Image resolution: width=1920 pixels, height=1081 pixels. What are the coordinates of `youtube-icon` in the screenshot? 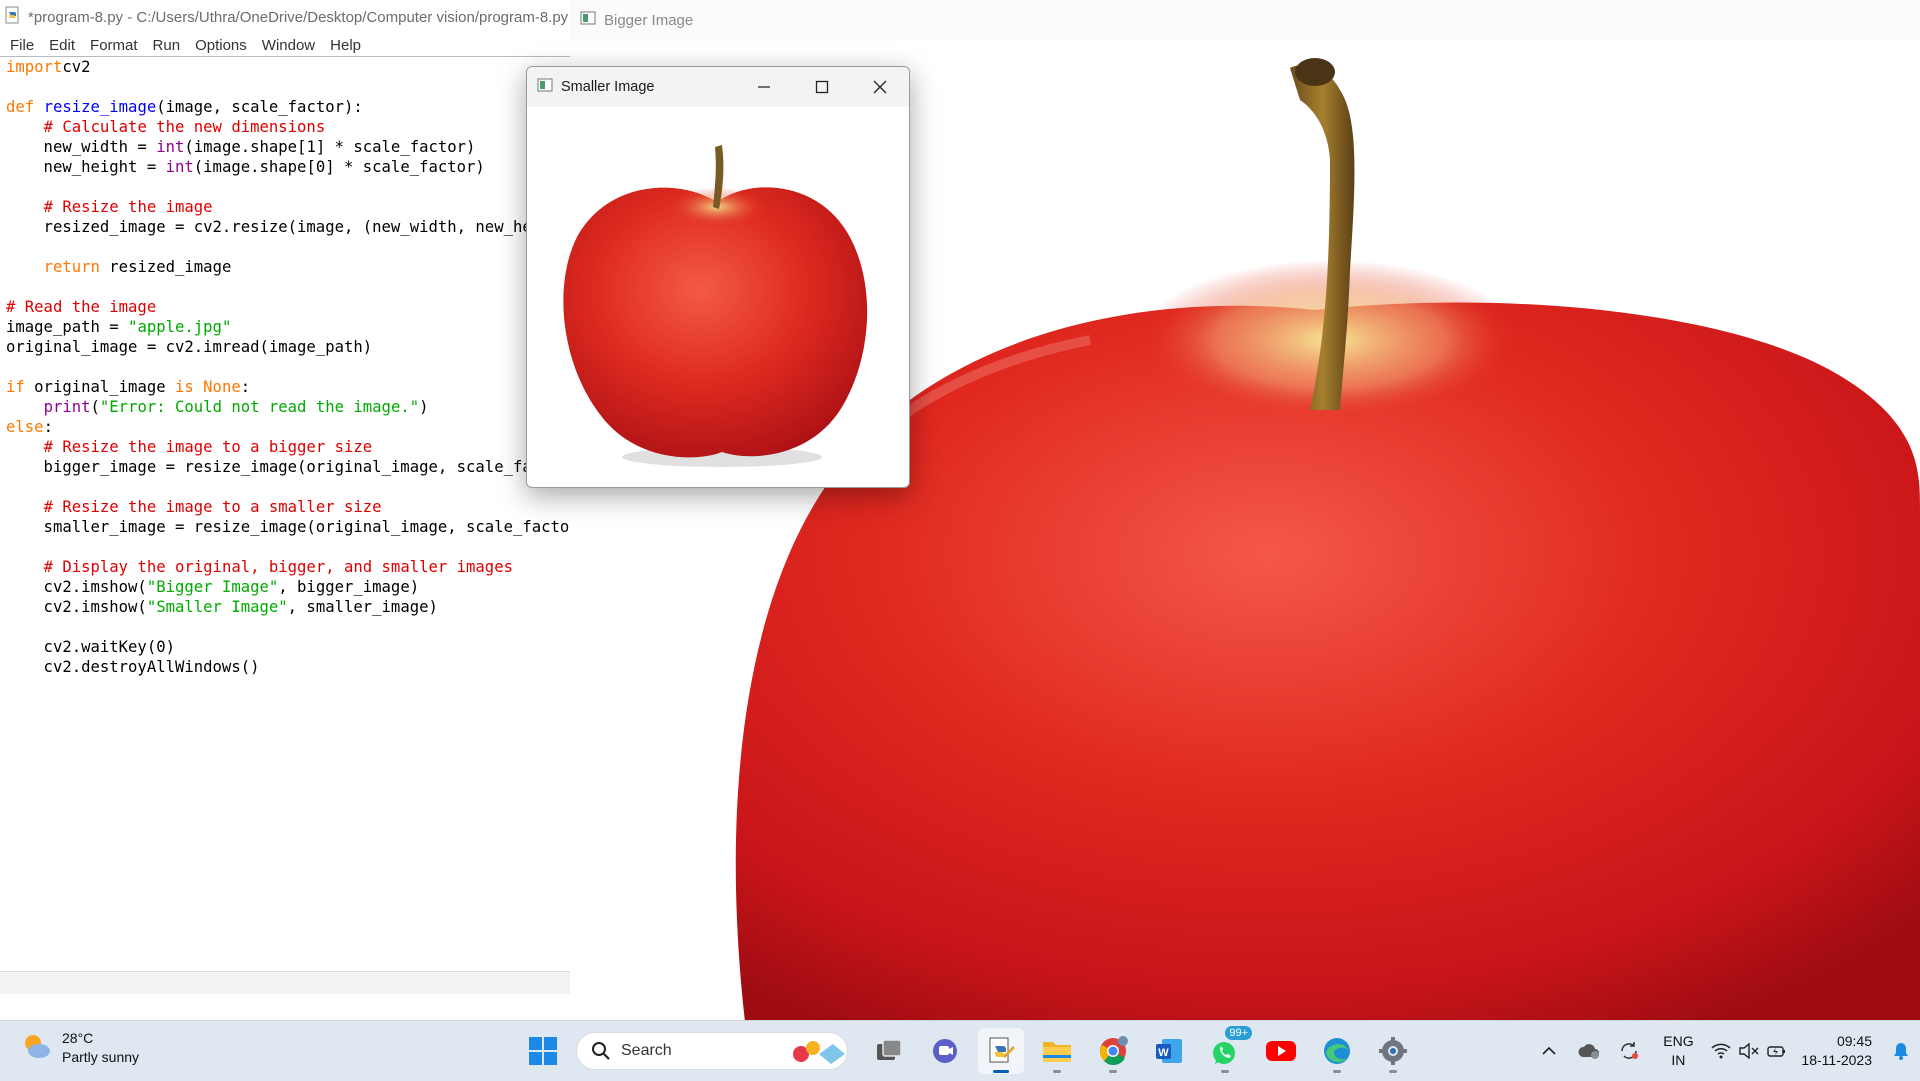 It's located at (1281, 1051).